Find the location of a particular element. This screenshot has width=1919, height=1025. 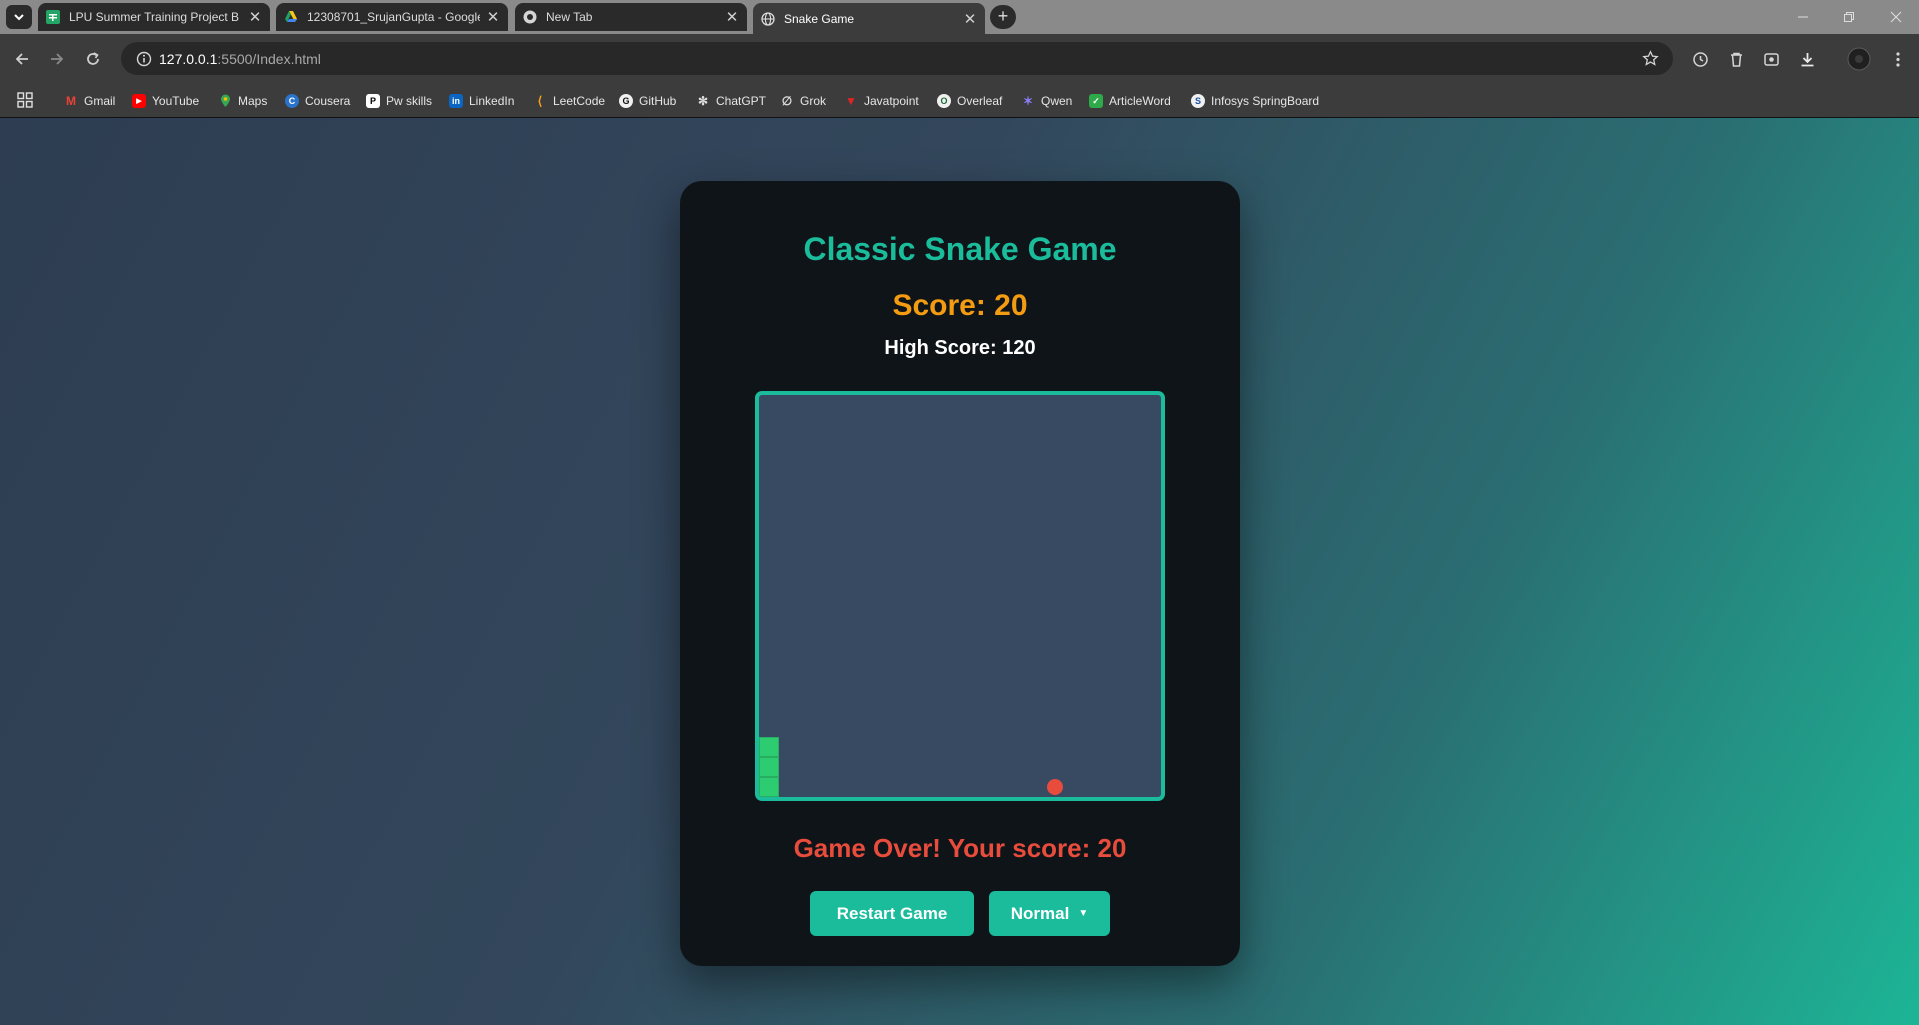

url-path: :5500/Index.html is located at coordinates (269, 58).